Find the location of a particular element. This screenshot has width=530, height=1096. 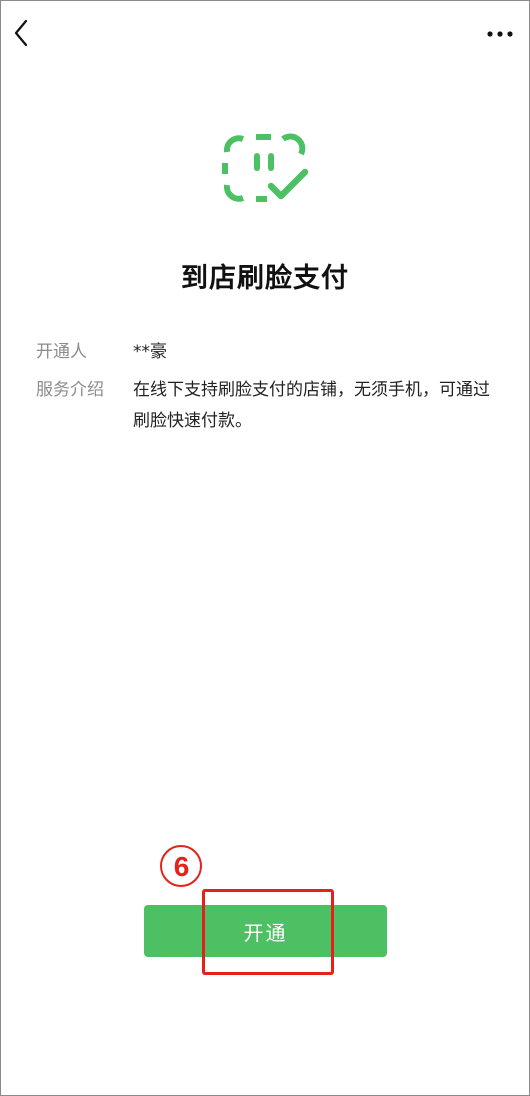

step-number: 6 is located at coordinates (181, 866).